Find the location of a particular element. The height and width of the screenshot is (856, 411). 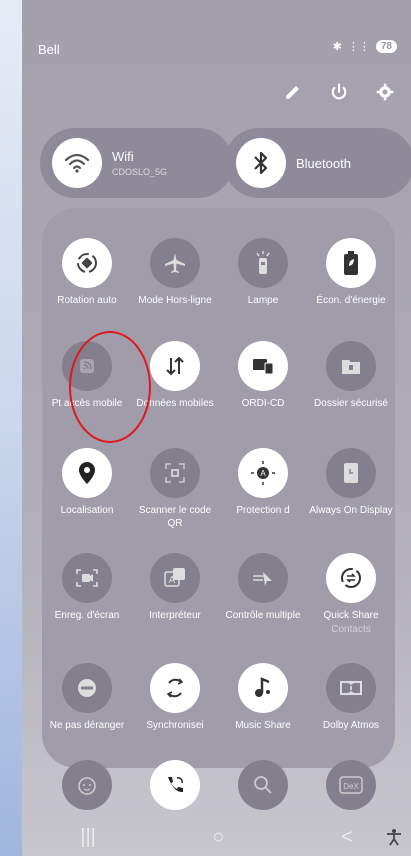

settings-gear-icon is located at coordinates (385, 92).